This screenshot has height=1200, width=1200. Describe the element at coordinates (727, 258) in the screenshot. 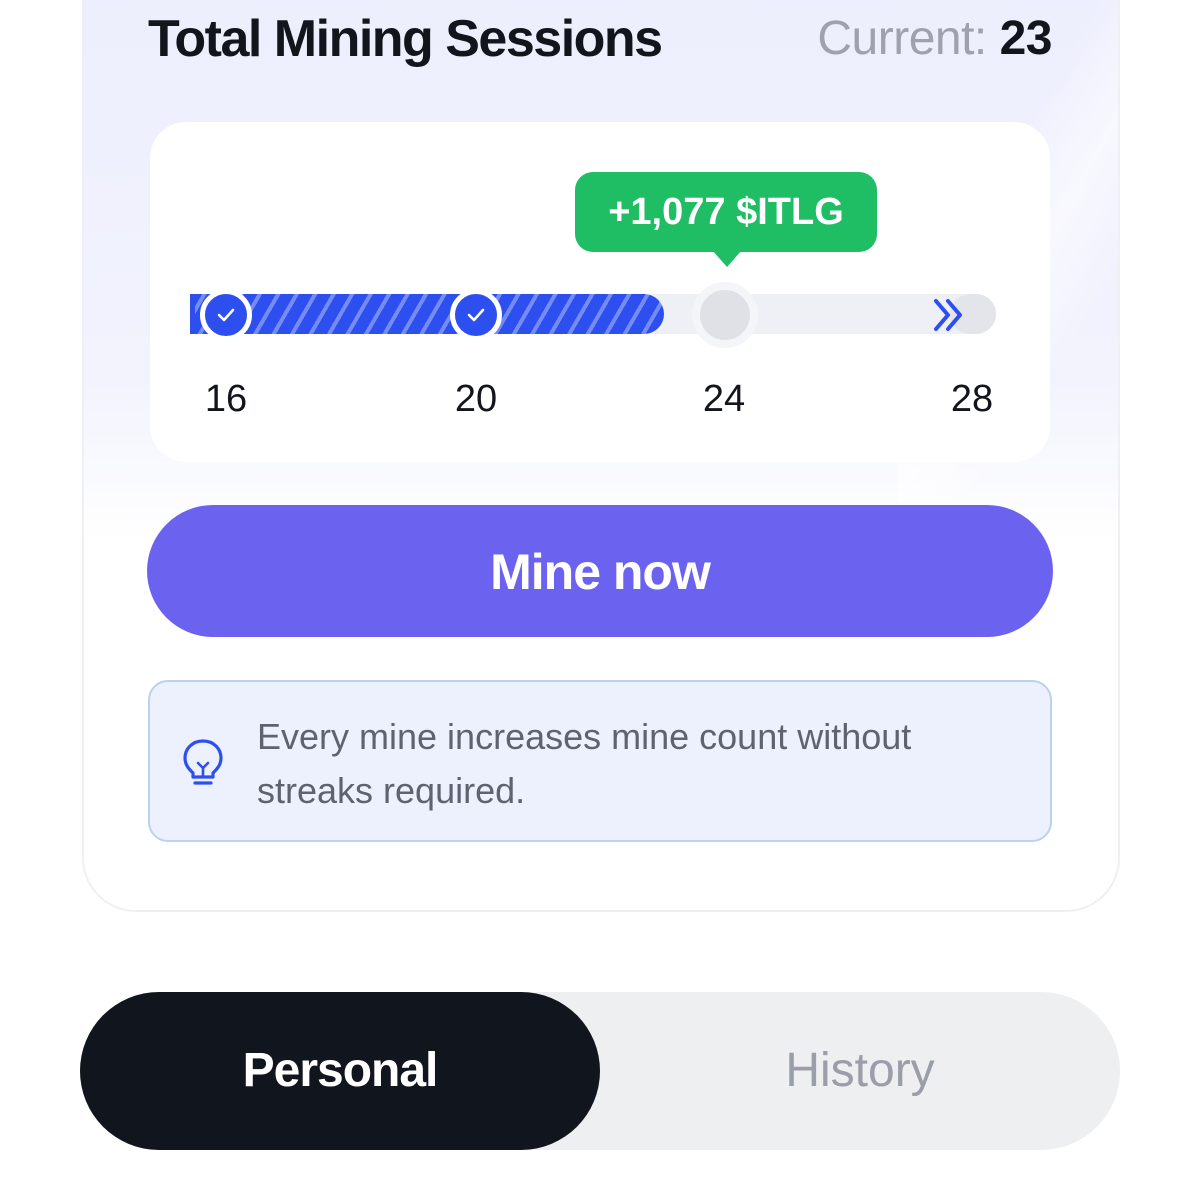

I see `reward-tooltip-arrow` at that location.